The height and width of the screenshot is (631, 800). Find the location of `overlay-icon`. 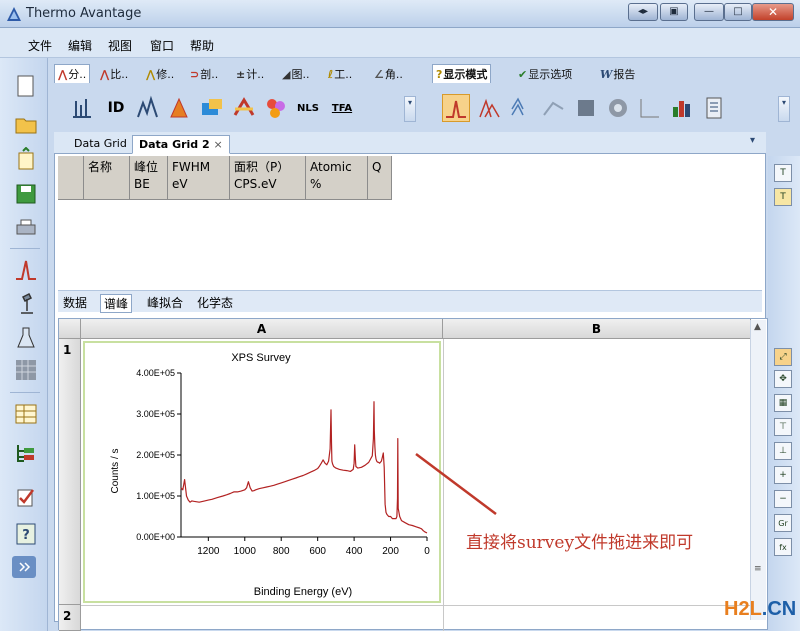

overlay-icon is located at coordinates (244, 106).